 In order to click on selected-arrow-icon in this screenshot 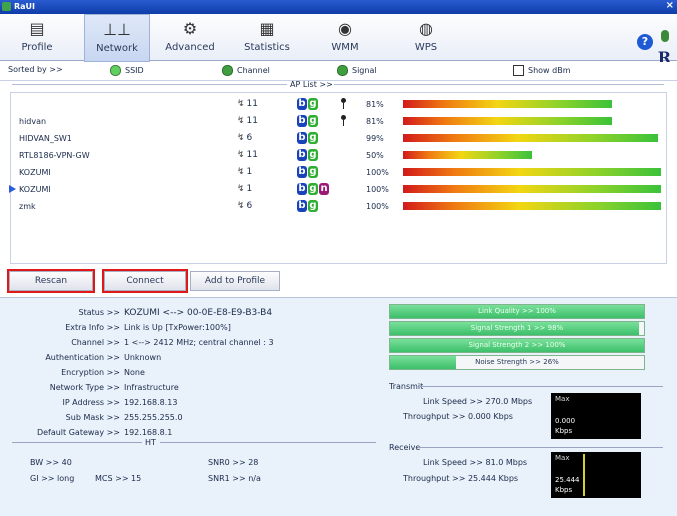, I will do `click(12, 189)`.